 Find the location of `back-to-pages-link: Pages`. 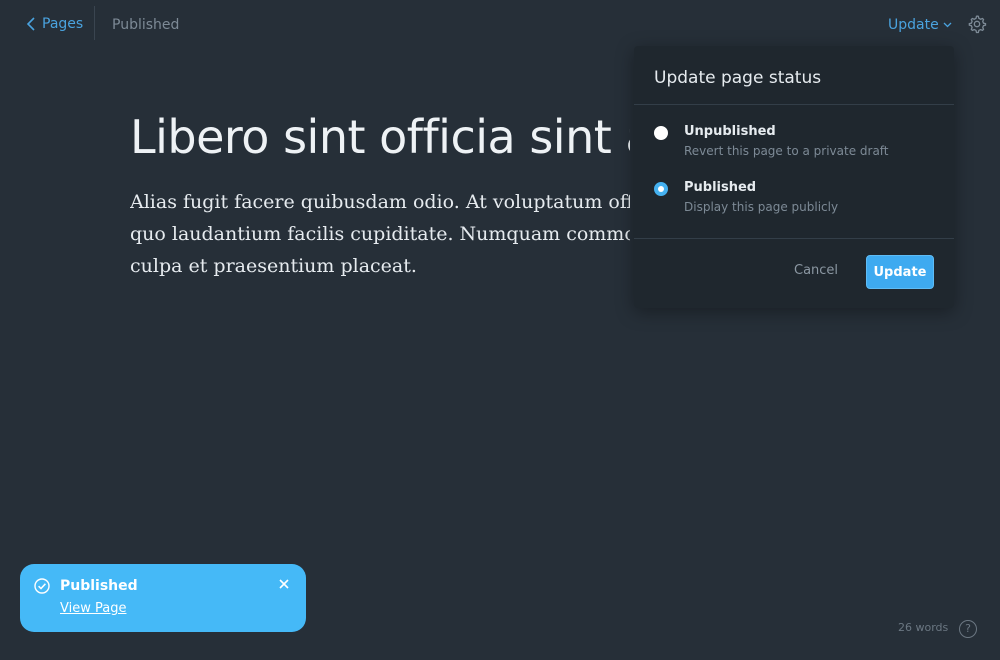

back-to-pages-link: Pages is located at coordinates (54, 24).